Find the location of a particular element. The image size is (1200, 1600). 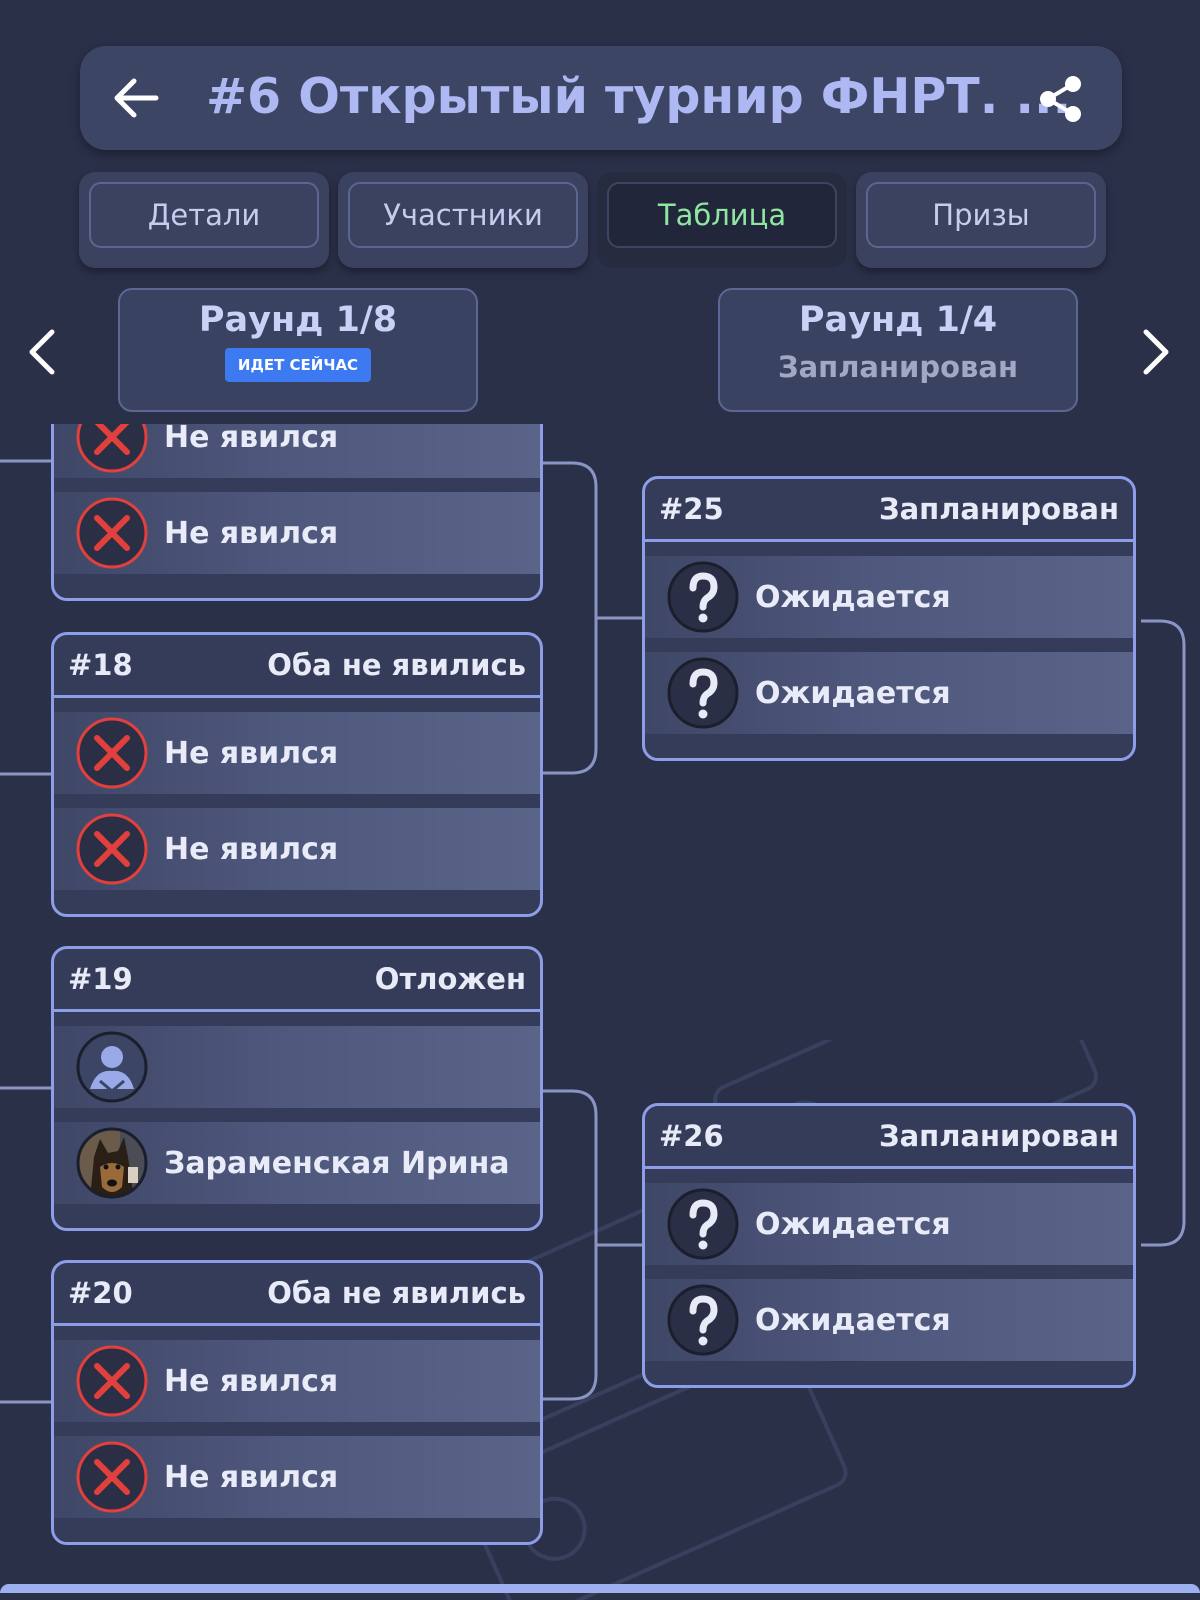

match-26: #26 Запланирован Ожидается Ожидается is located at coordinates (889, 1245).